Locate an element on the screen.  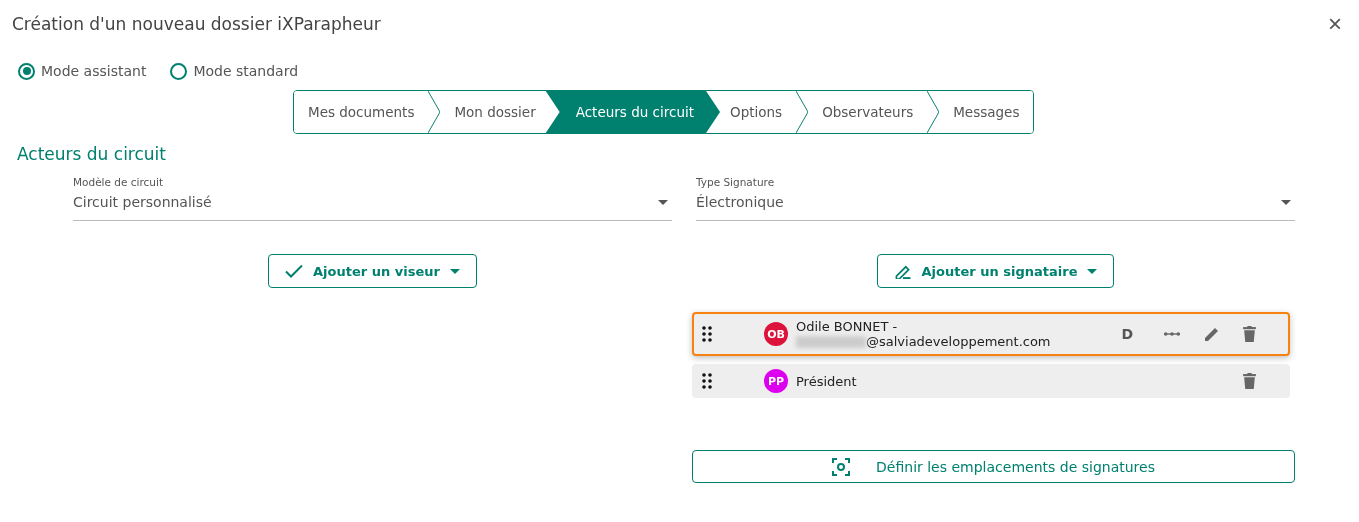
step-tab: Acteurs du circuit is located at coordinates (633, 112).